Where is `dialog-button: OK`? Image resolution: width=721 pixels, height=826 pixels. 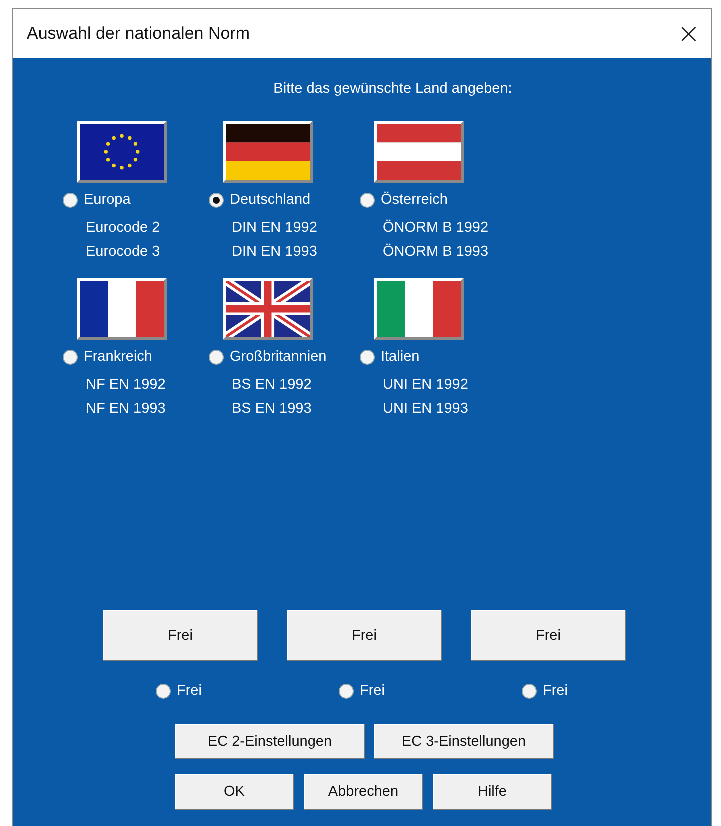 dialog-button: OK is located at coordinates (234, 792).